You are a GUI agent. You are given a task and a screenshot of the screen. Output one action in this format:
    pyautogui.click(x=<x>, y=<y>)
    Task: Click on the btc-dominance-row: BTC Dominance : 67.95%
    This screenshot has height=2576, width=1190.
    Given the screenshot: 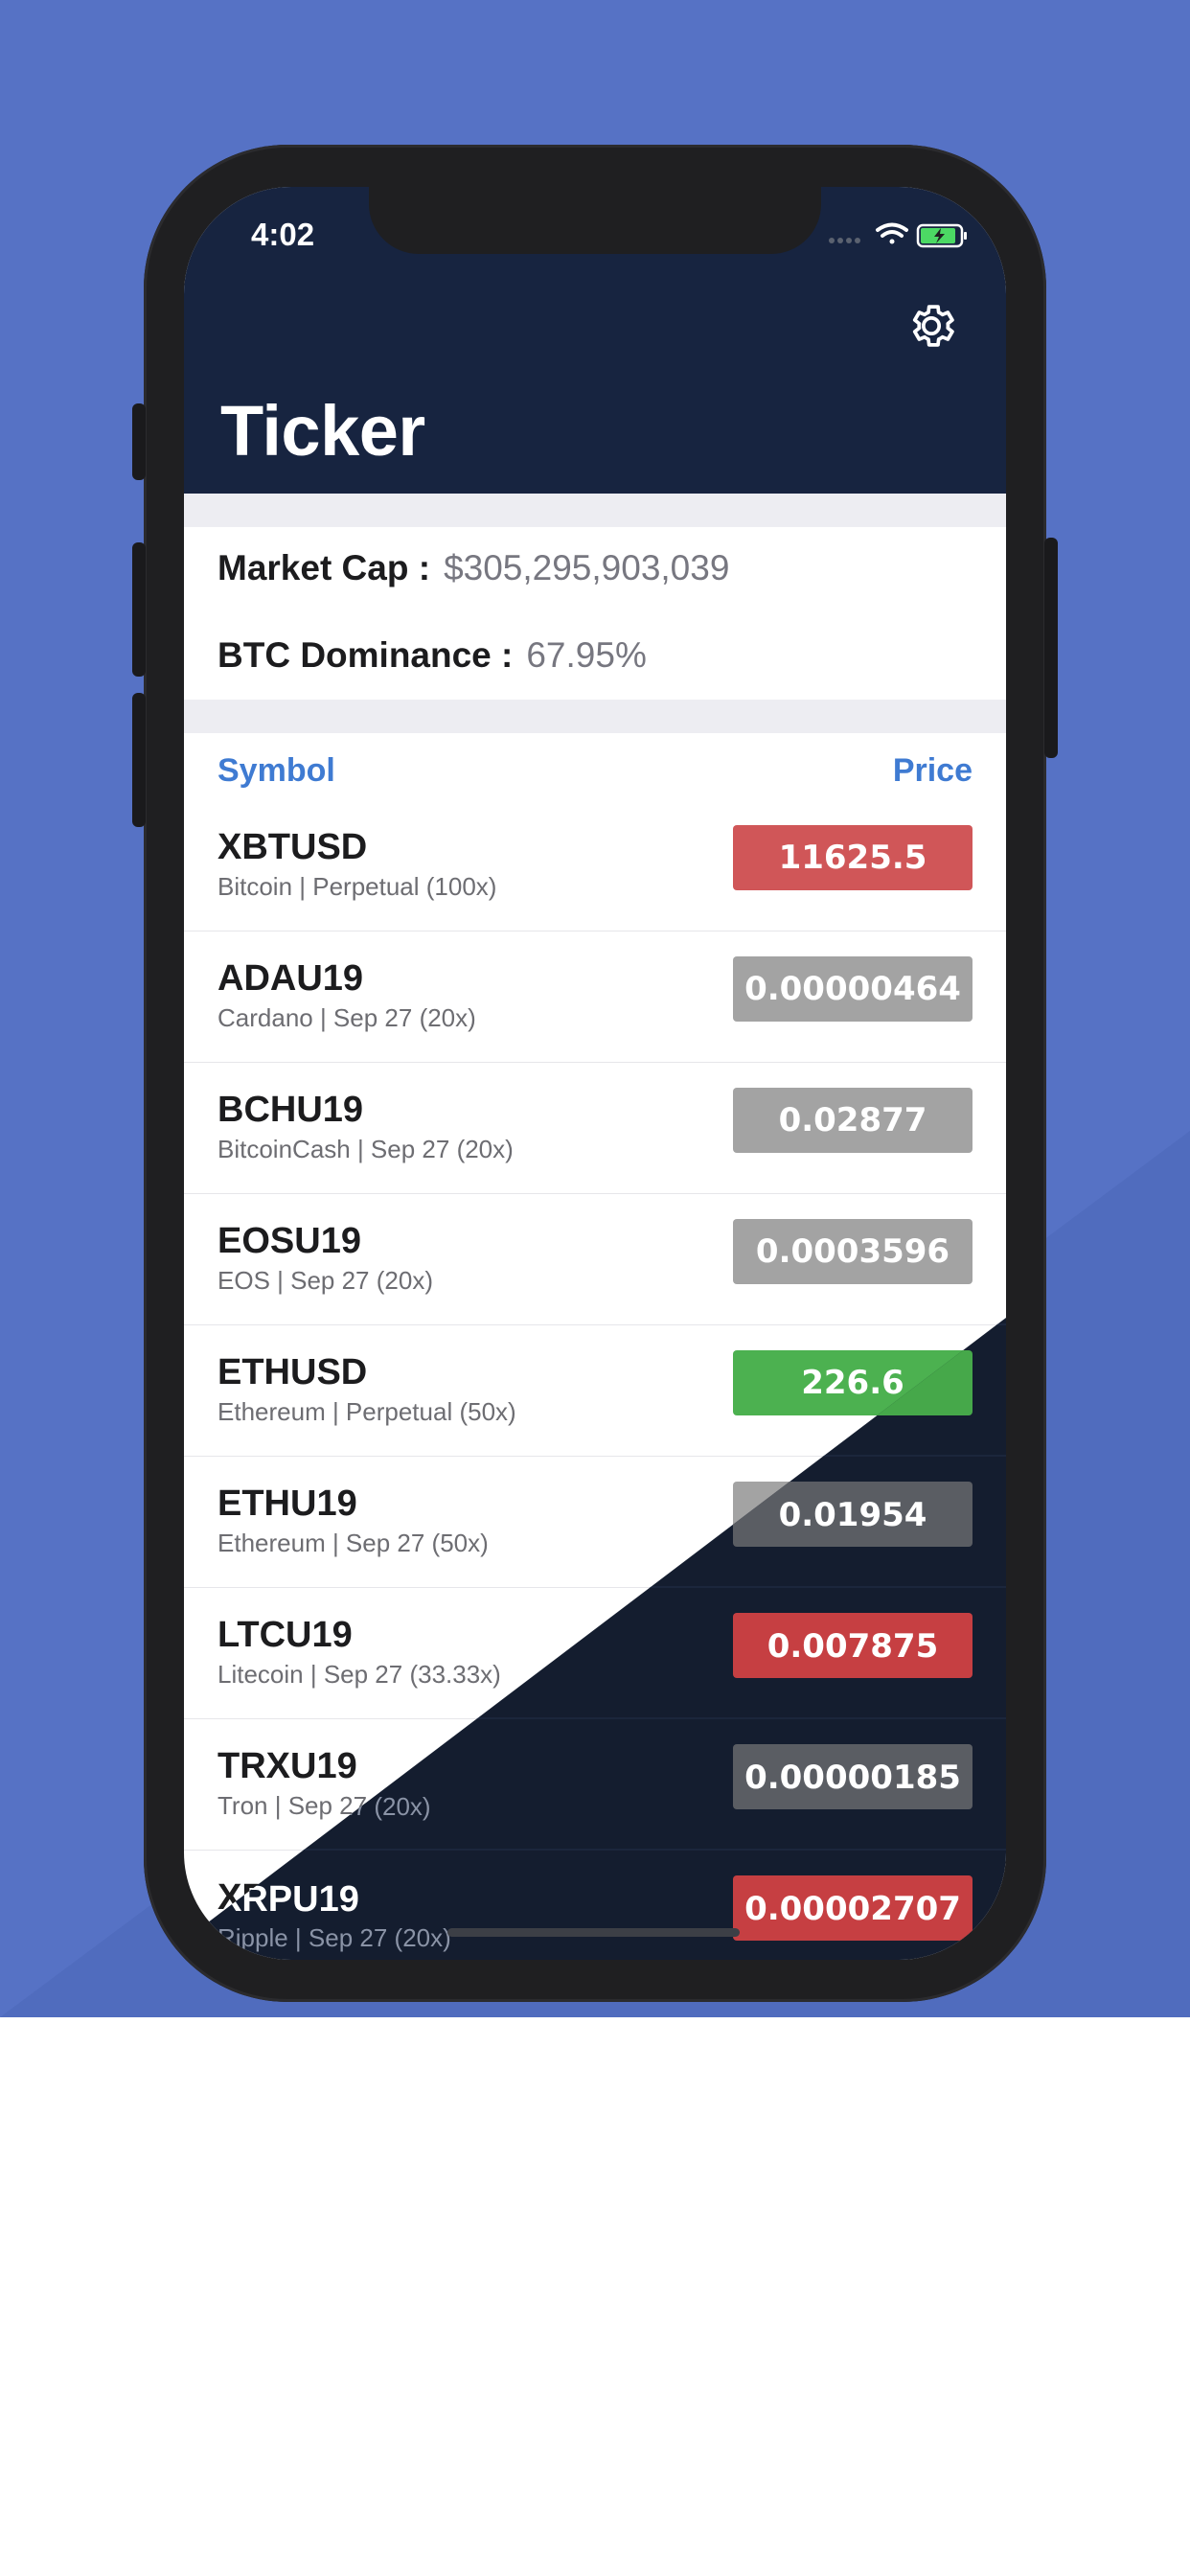 What is the action you would take?
    pyautogui.click(x=432, y=655)
    